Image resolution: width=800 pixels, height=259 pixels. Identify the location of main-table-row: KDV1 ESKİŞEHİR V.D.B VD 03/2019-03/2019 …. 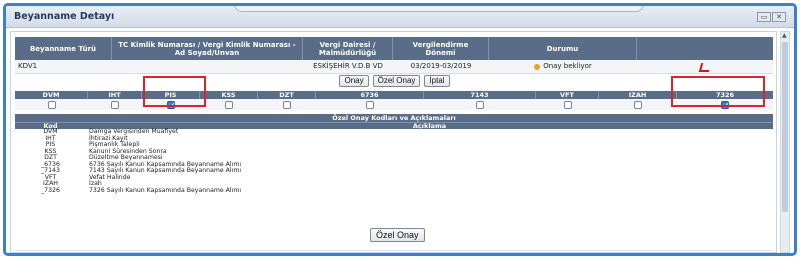
(394, 67).